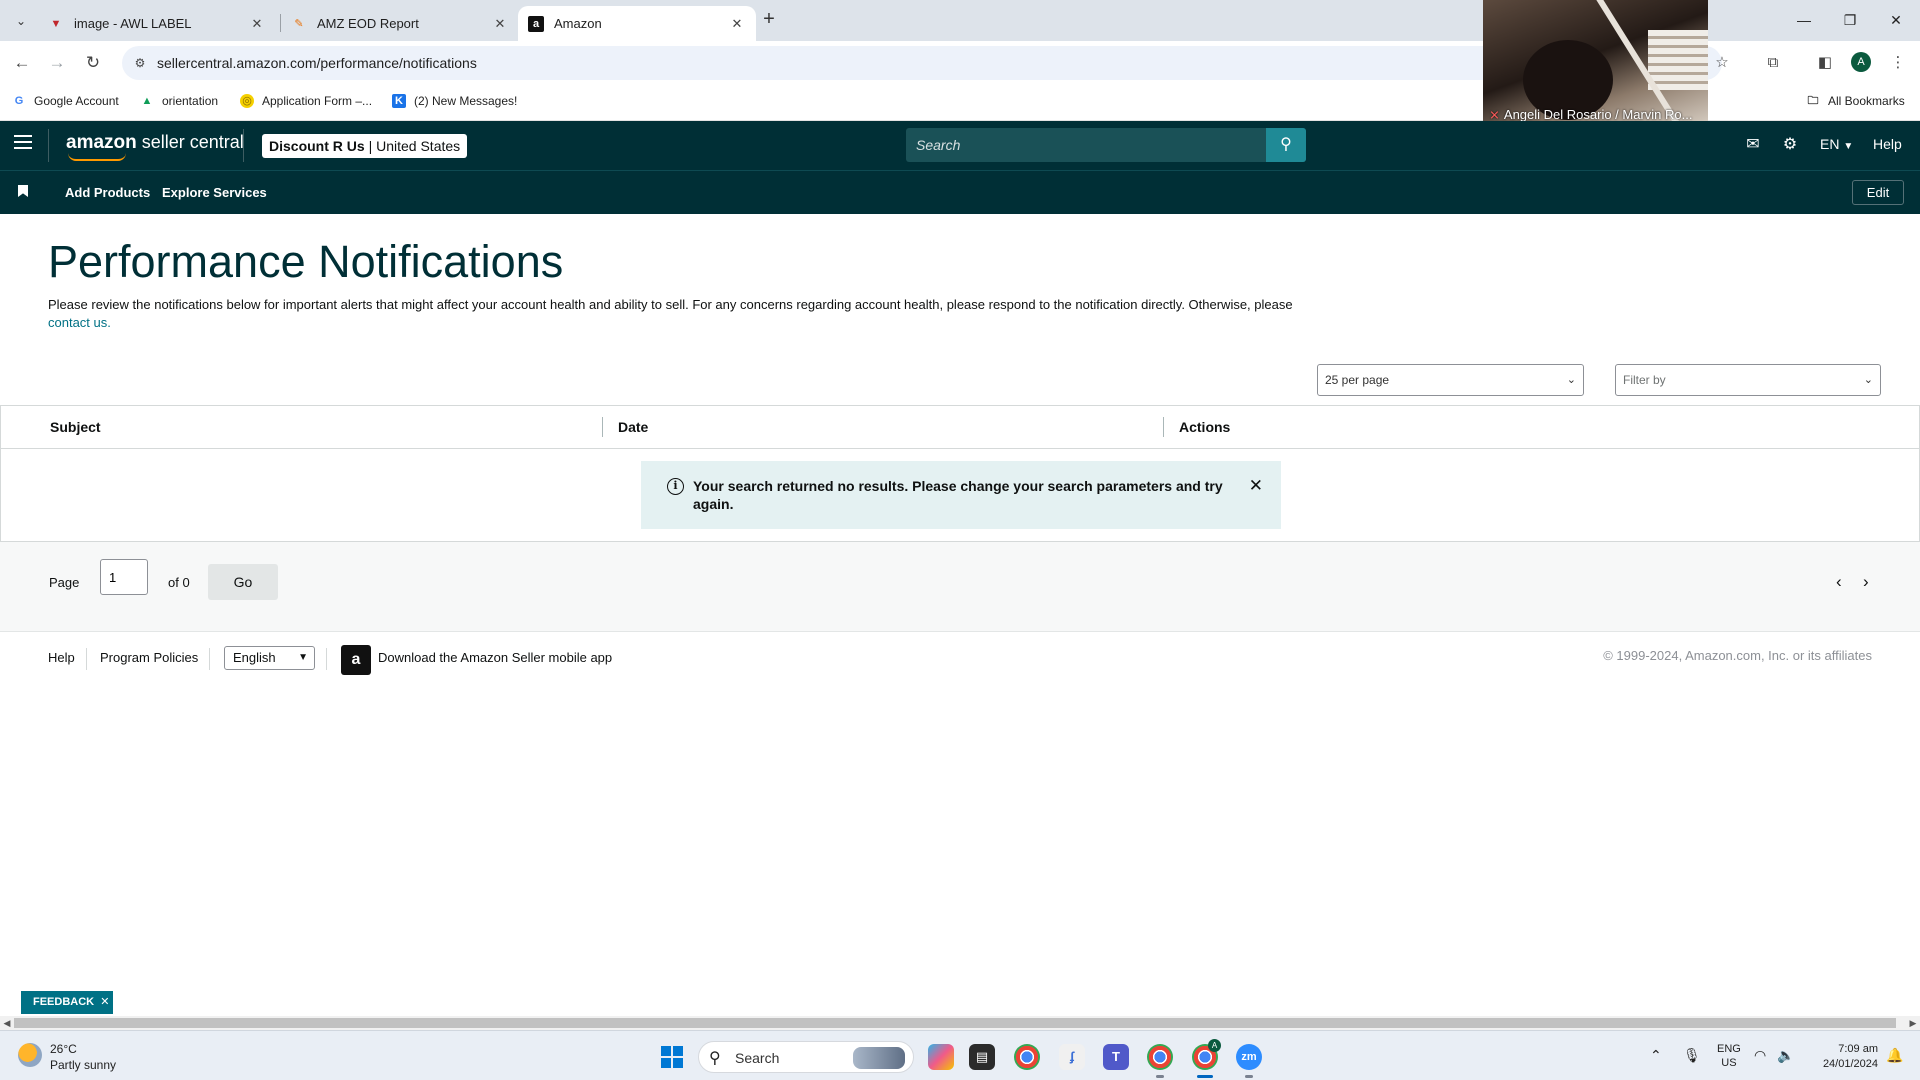 This screenshot has height=1080, width=1920. What do you see at coordinates (941, 1057) in the screenshot?
I see `copilot-icon` at bounding box center [941, 1057].